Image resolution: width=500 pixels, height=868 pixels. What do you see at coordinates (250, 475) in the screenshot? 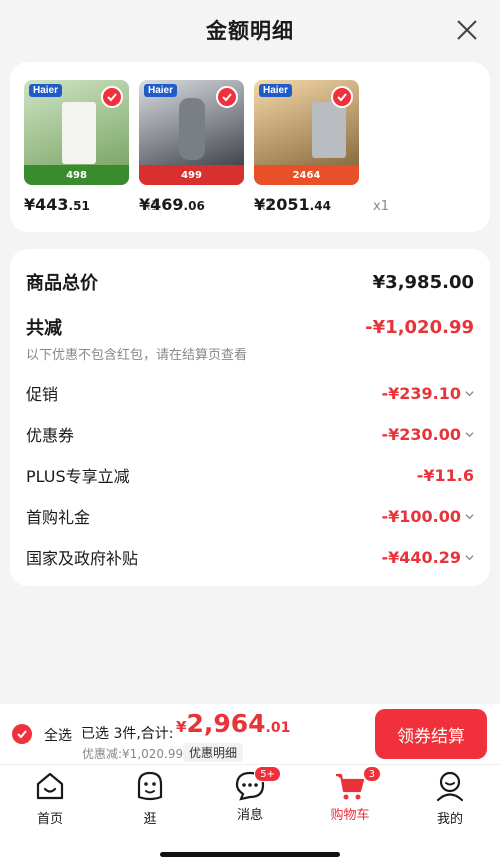
I see `discount-row-plus: PLUS专享立减 -¥11.6` at bounding box center [250, 475].